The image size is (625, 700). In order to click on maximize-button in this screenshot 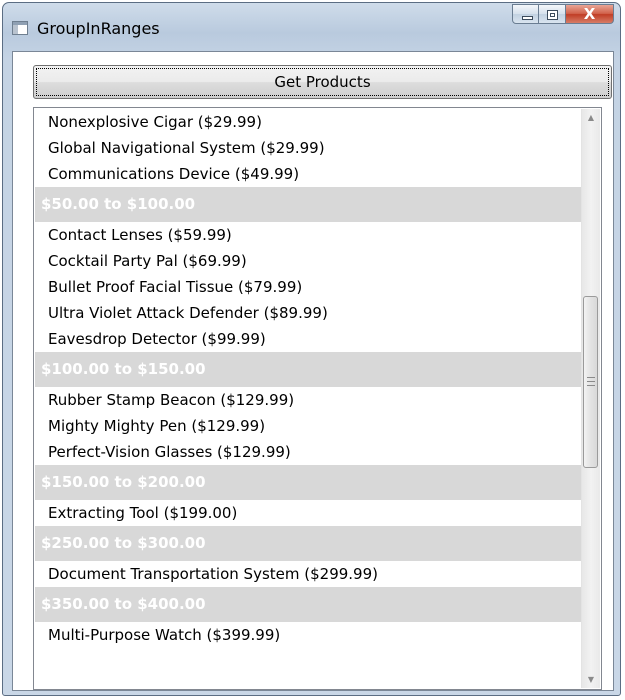, I will do `click(552, 14)`.